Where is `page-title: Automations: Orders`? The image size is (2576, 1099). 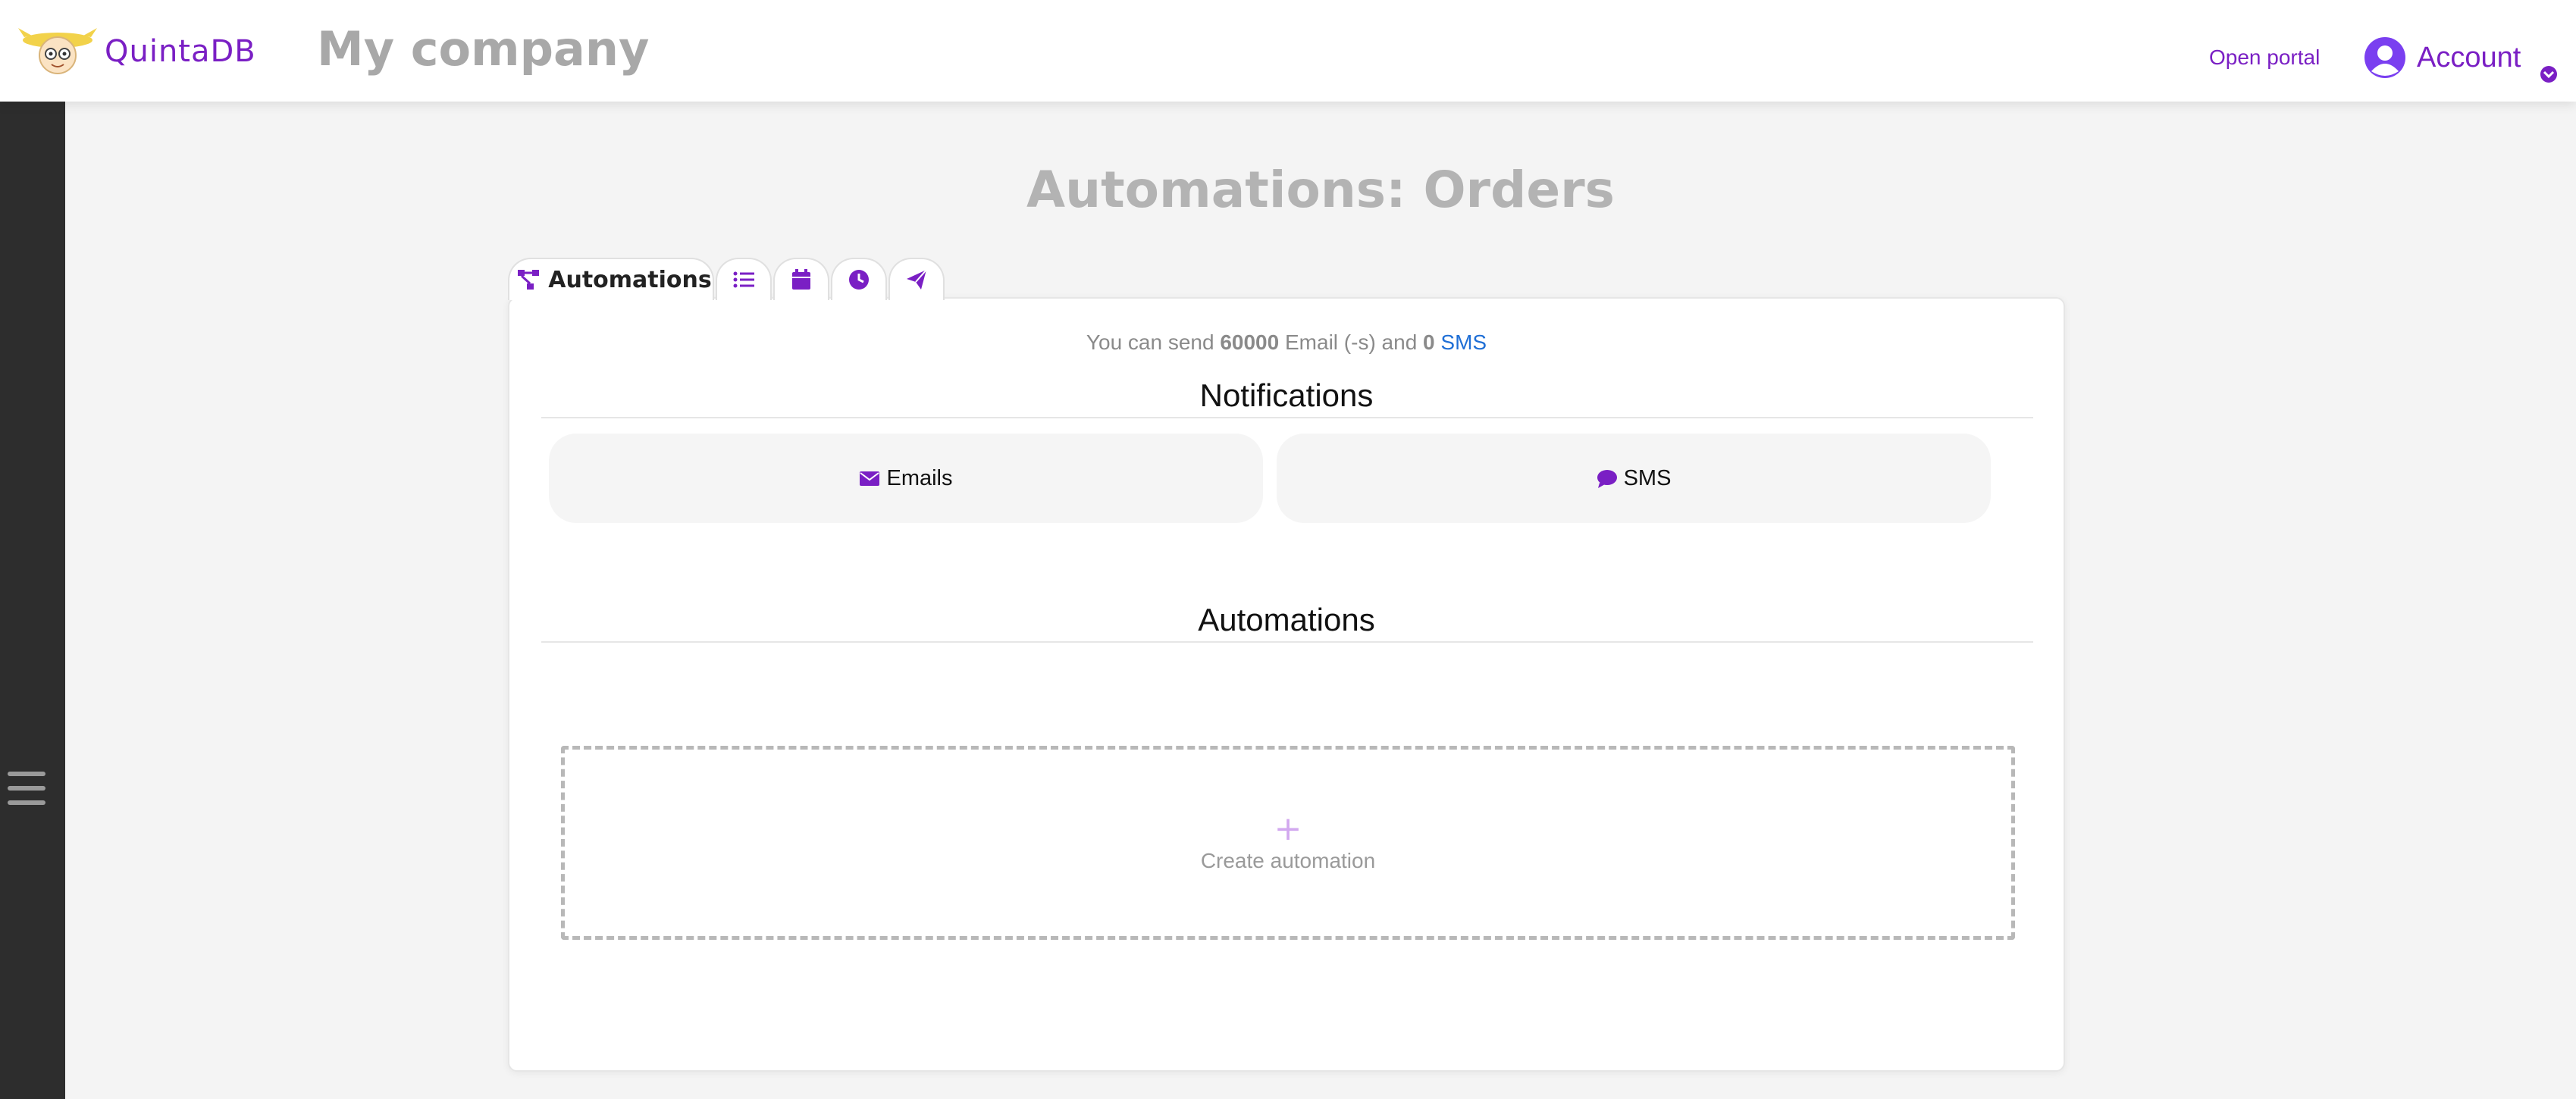
page-title: Automations: Orders is located at coordinates (1320, 190).